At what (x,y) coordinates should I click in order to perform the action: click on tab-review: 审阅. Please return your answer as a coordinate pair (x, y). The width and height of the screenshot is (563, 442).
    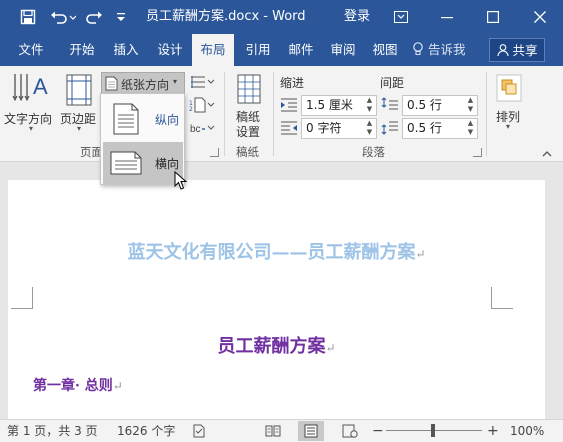
    Looking at the image, I should click on (343, 50).